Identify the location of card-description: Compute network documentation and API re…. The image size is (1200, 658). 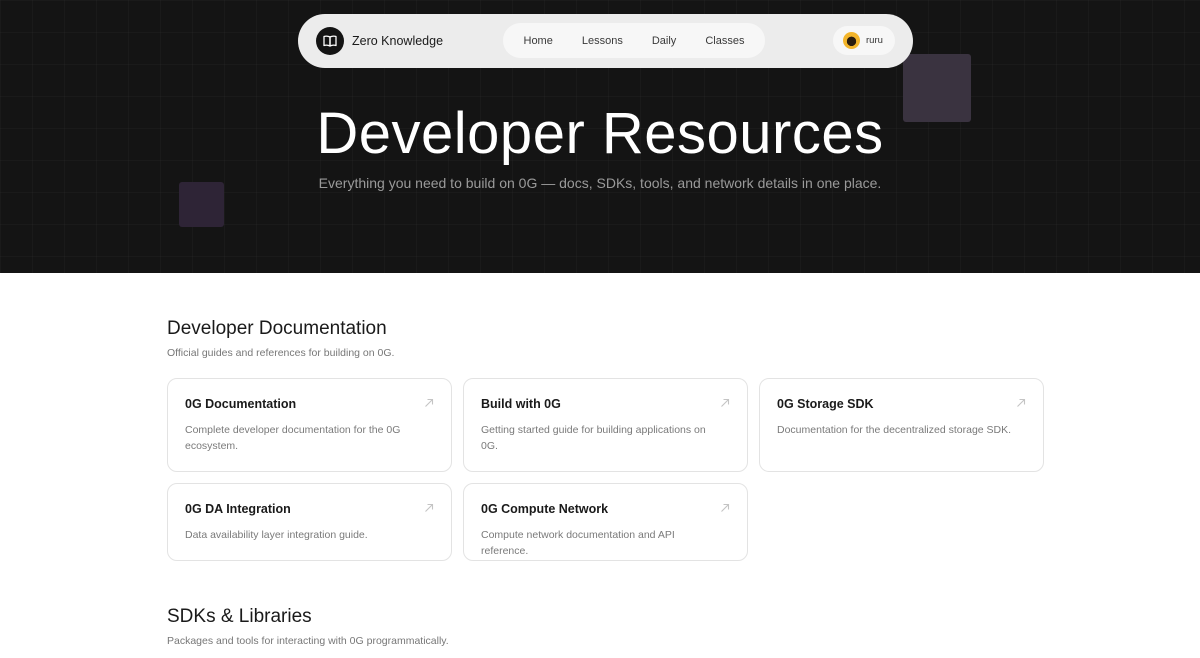
(578, 543).